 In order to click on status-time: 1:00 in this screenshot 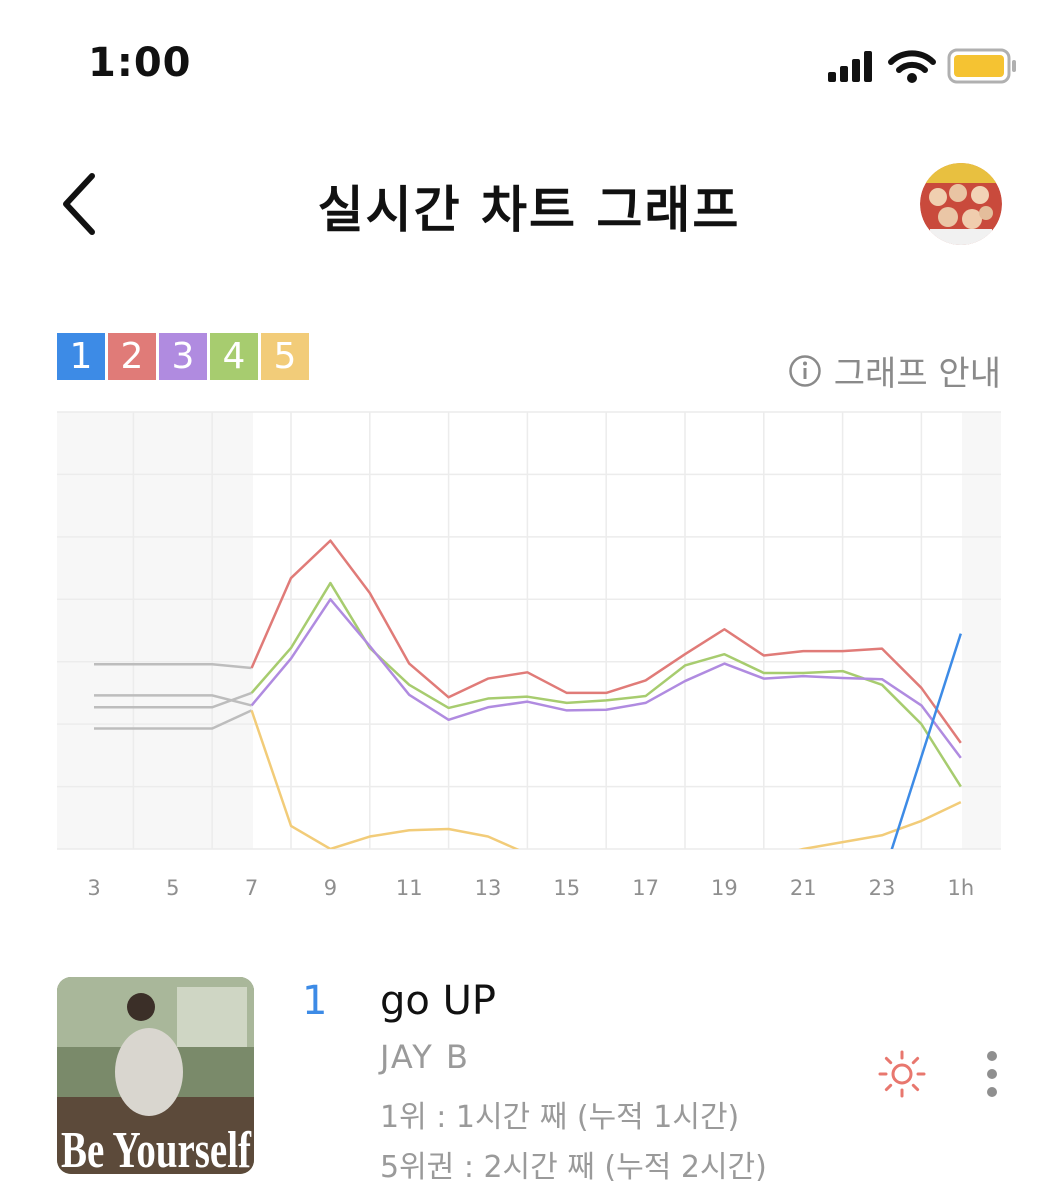, I will do `click(140, 63)`.